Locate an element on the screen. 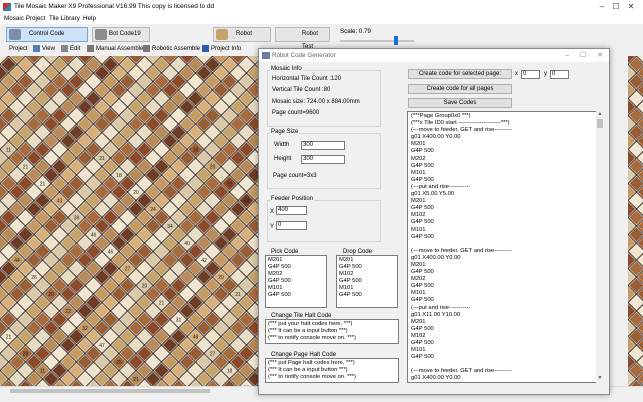  menu-tile-library: Tile Library is located at coordinates (64, 18).